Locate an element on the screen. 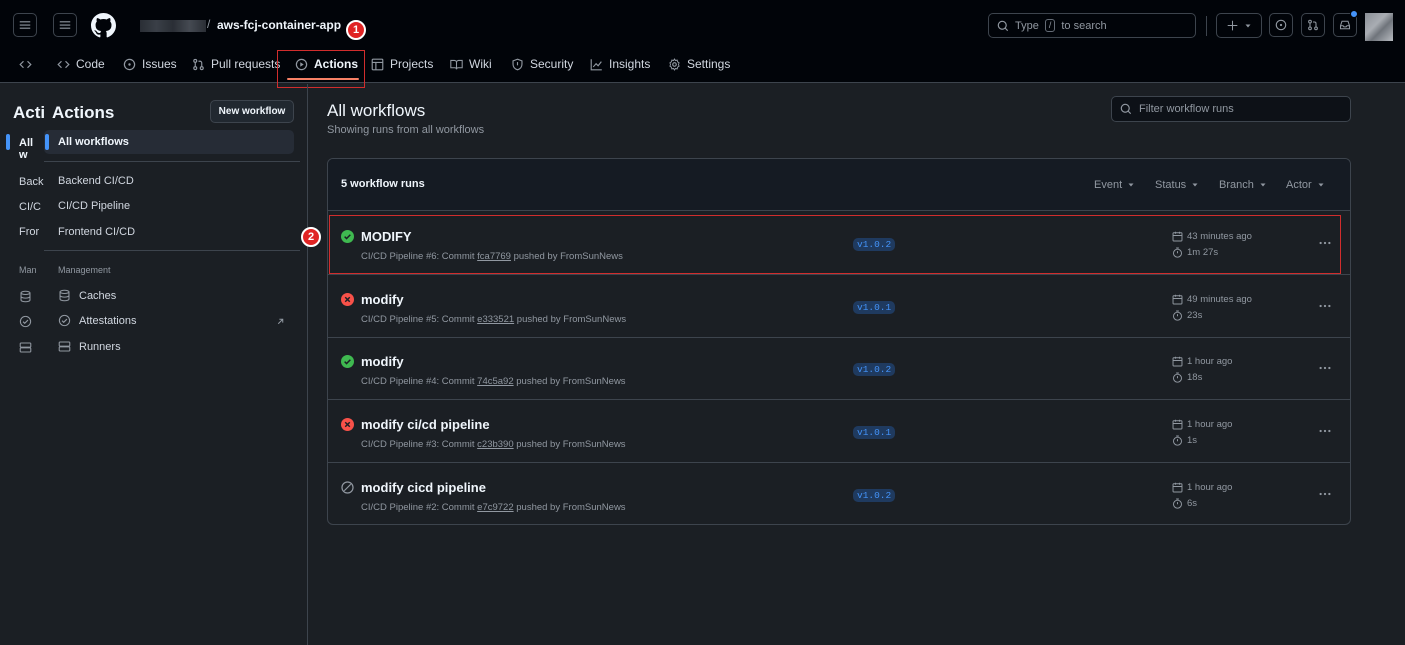 The width and height of the screenshot is (1405, 645). filter-label: Status is located at coordinates (1171, 185).